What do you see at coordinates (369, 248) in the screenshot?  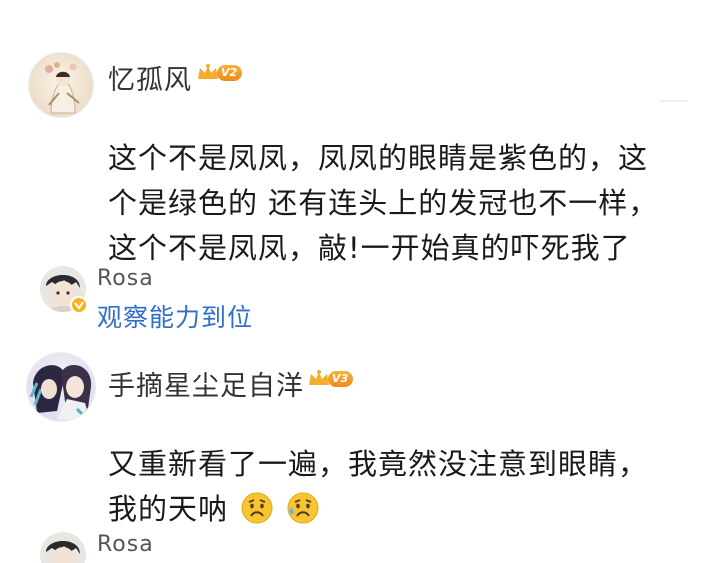 I see `comment-line: 这个不是凤凤，敲!一开始真的吓死我了` at bounding box center [369, 248].